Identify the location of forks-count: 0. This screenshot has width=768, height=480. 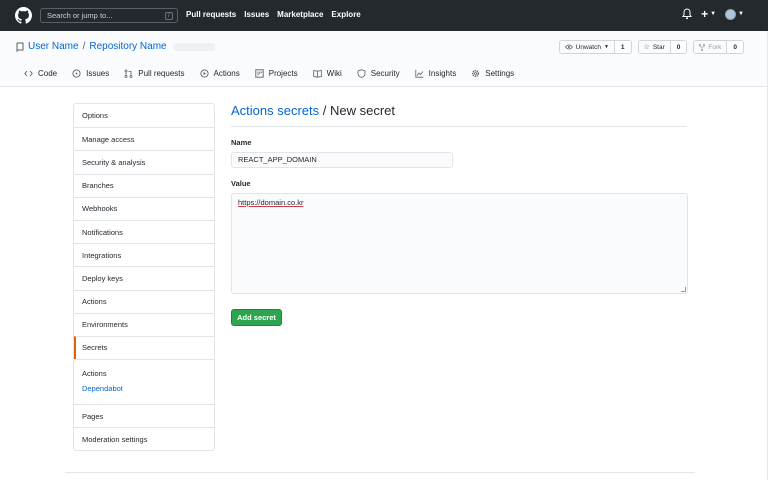
(734, 47).